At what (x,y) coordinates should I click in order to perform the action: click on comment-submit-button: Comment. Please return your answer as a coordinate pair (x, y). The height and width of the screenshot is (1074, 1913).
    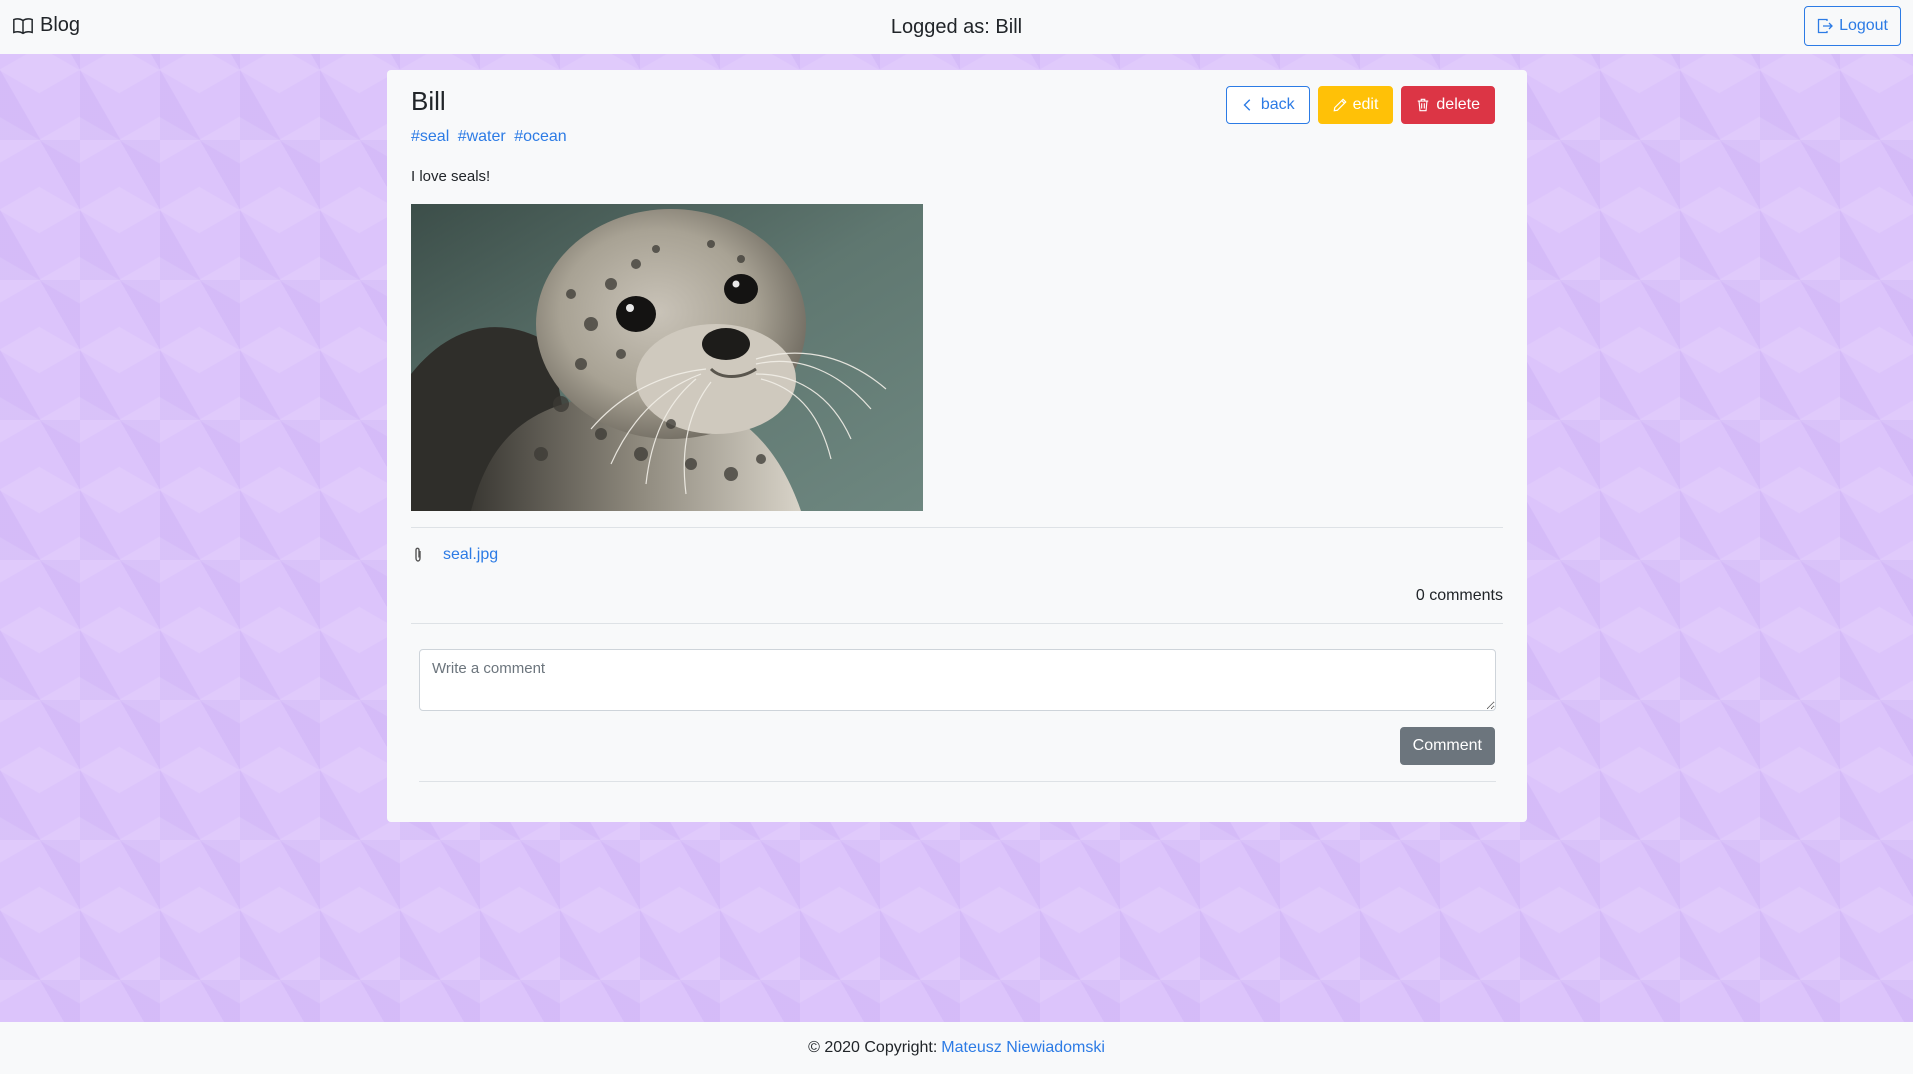
    Looking at the image, I should click on (1447, 746).